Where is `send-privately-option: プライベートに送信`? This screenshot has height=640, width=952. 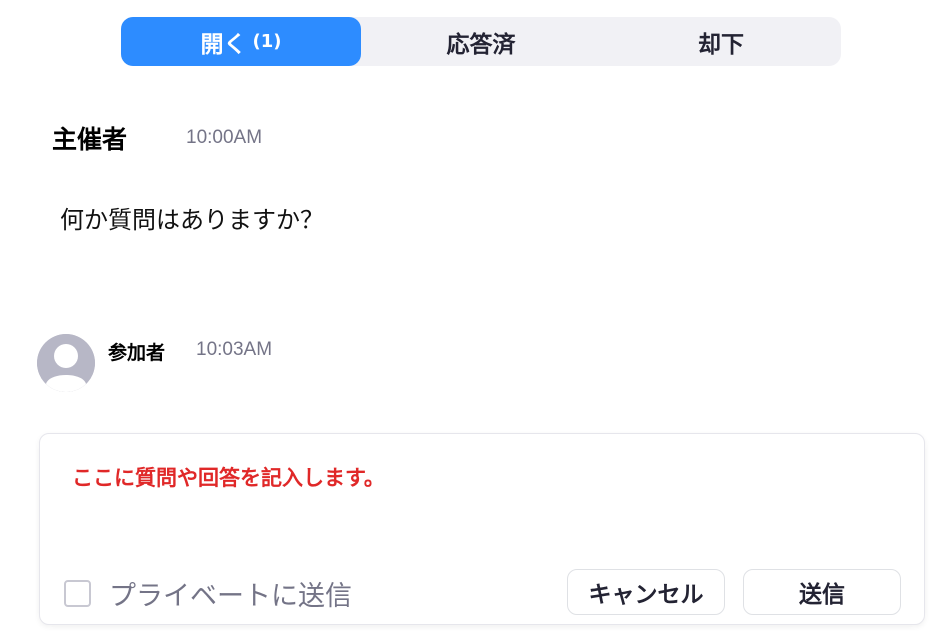
send-privately-option: プライベートに送信 is located at coordinates (208, 593).